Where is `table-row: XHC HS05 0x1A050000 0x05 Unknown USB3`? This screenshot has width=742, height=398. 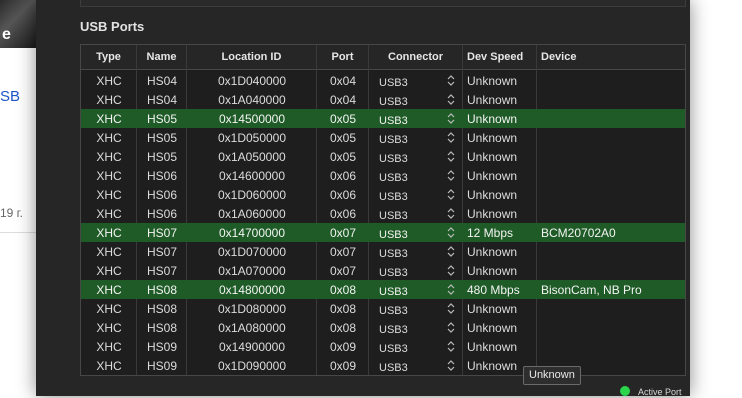
table-row: XHC HS05 0x1A050000 0x05 Unknown USB3 is located at coordinates (383, 156).